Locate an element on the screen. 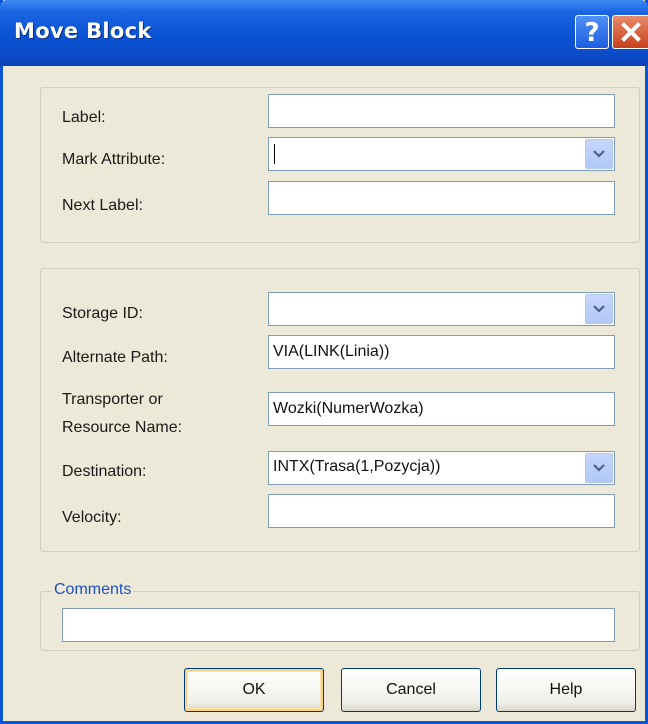  alternate-path-field is located at coordinates (441, 352).